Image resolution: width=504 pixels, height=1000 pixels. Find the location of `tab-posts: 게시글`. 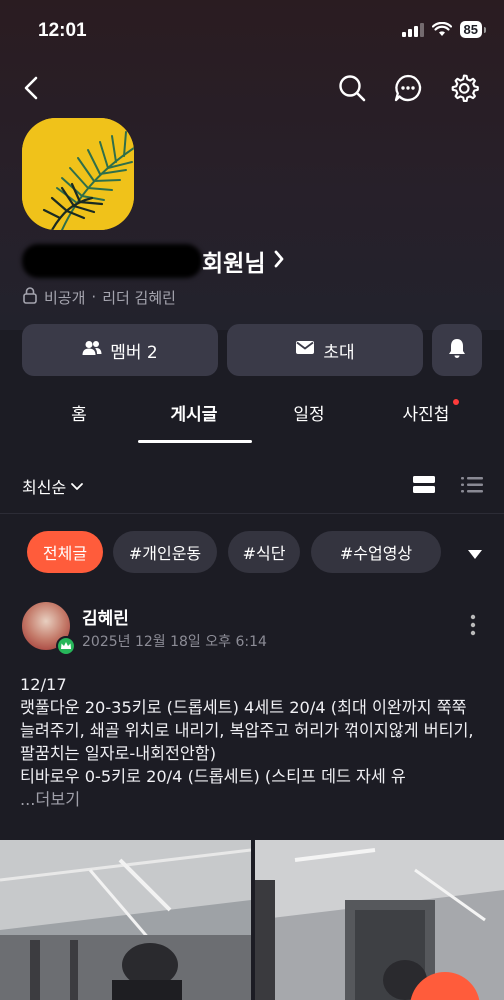

tab-posts: 게시글 is located at coordinates (194, 412).